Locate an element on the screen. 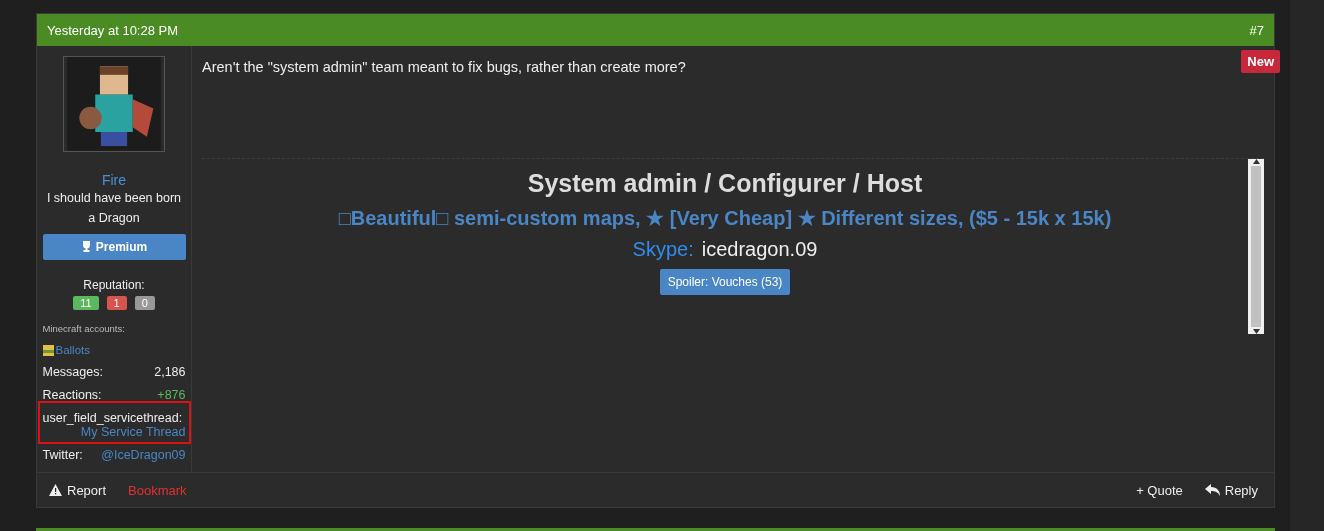  reputation-count: 0 is located at coordinates (144, 303).